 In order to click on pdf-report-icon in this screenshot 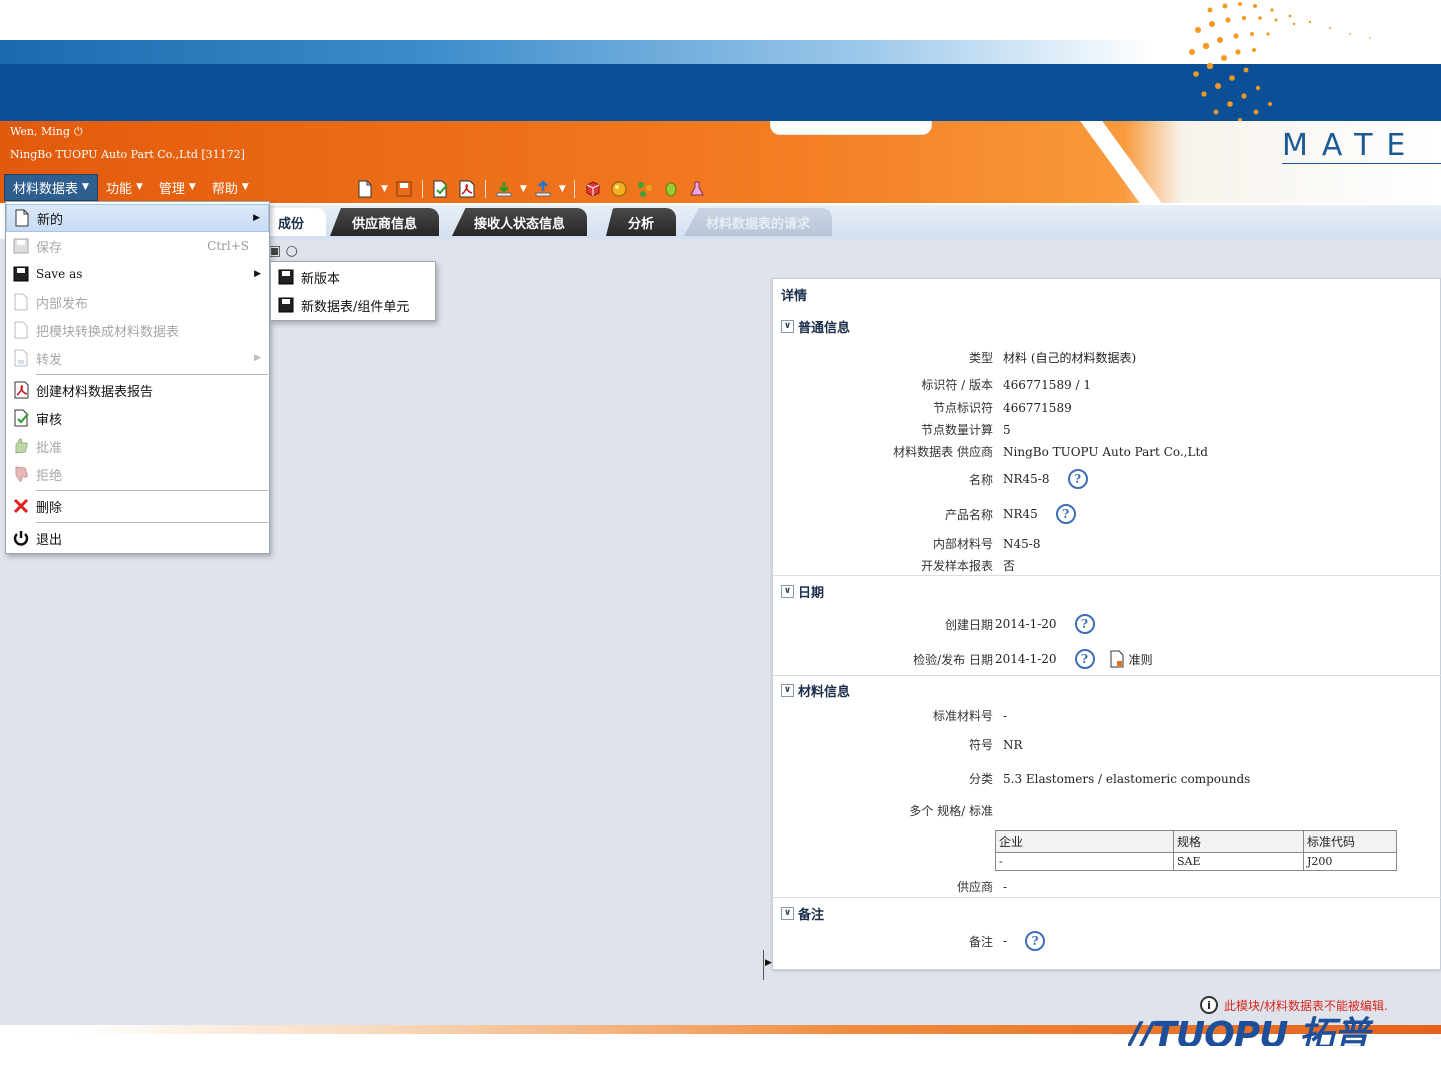, I will do `click(467, 189)`.